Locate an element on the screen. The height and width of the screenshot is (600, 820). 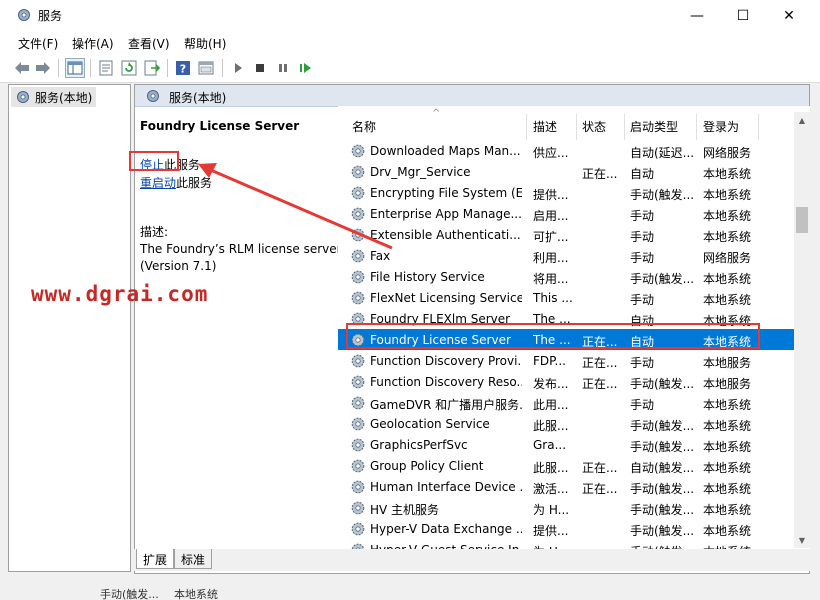
export-list-button is located at coordinates (152, 68).